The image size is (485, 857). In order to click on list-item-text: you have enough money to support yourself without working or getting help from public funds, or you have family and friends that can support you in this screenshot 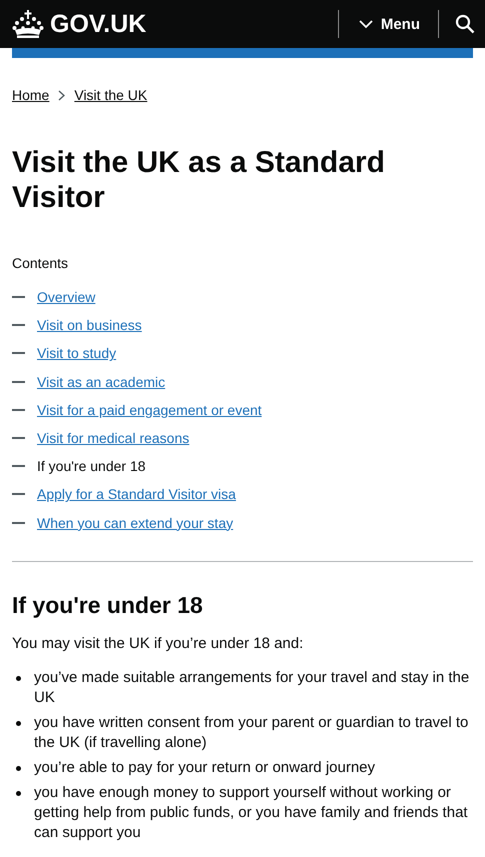, I will do `click(251, 812)`.